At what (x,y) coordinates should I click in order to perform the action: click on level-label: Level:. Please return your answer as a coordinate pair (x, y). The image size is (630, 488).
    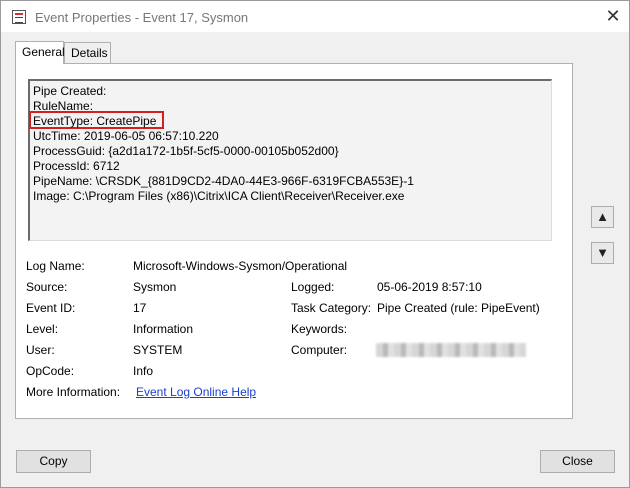
    Looking at the image, I should click on (42, 329).